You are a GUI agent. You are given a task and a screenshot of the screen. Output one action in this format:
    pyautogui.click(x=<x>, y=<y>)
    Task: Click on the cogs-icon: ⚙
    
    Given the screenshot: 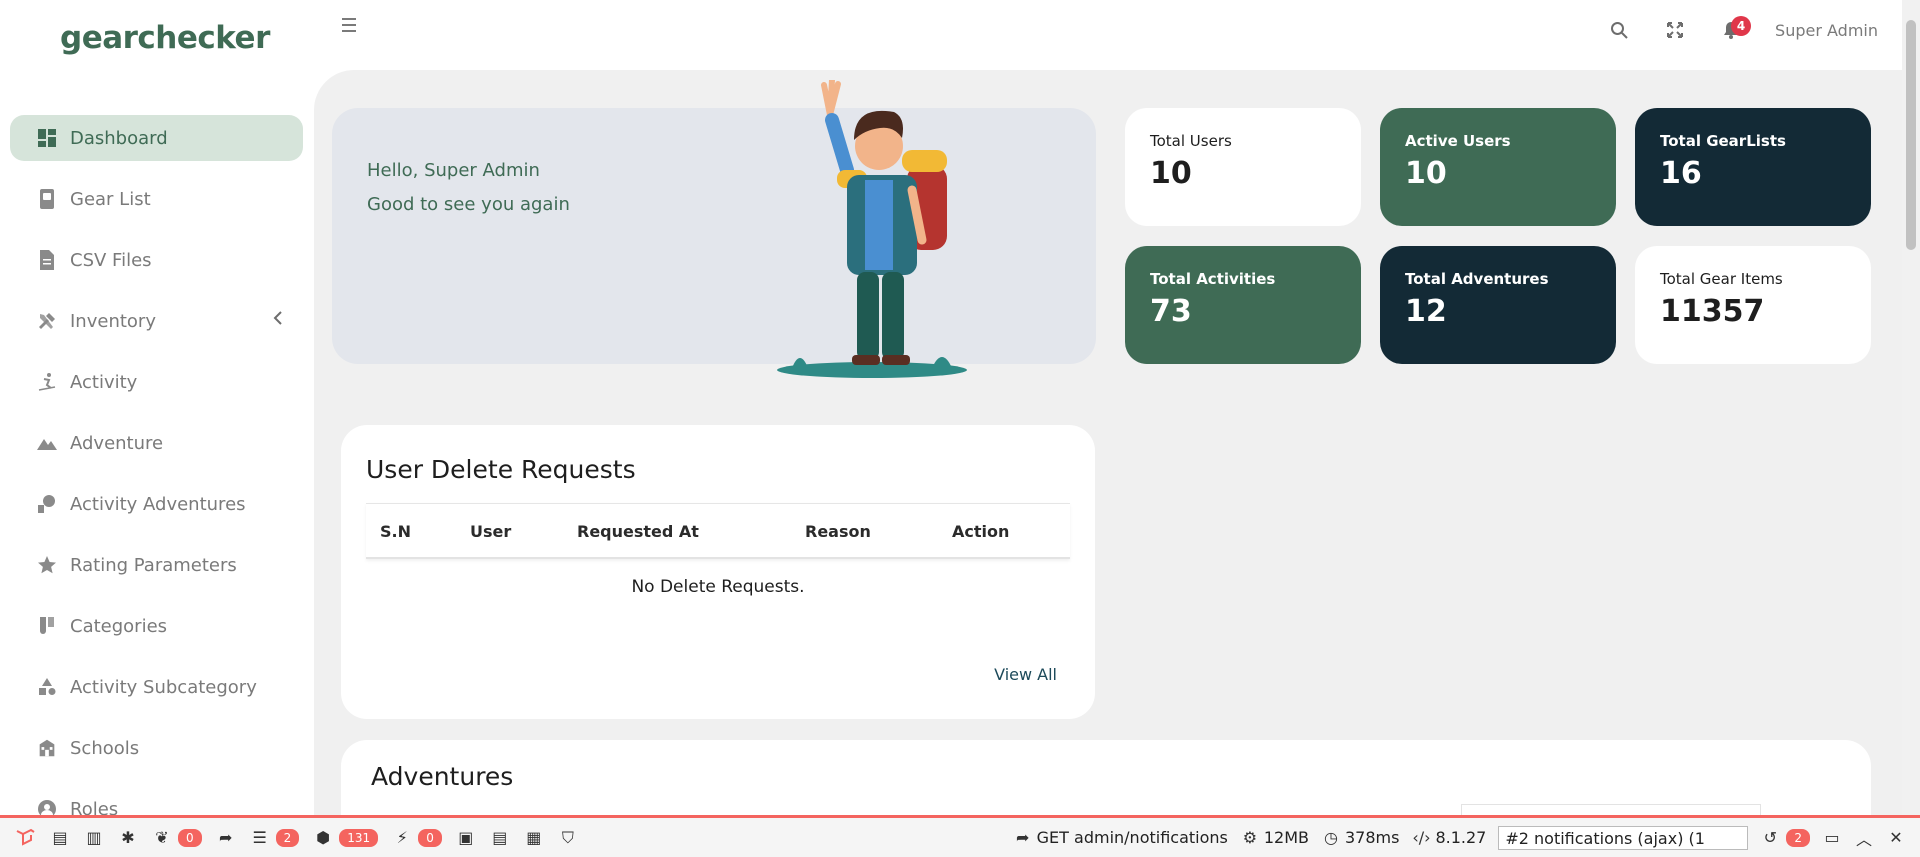 What is the action you would take?
    pyautogui.click(x=1250, y=837)
    